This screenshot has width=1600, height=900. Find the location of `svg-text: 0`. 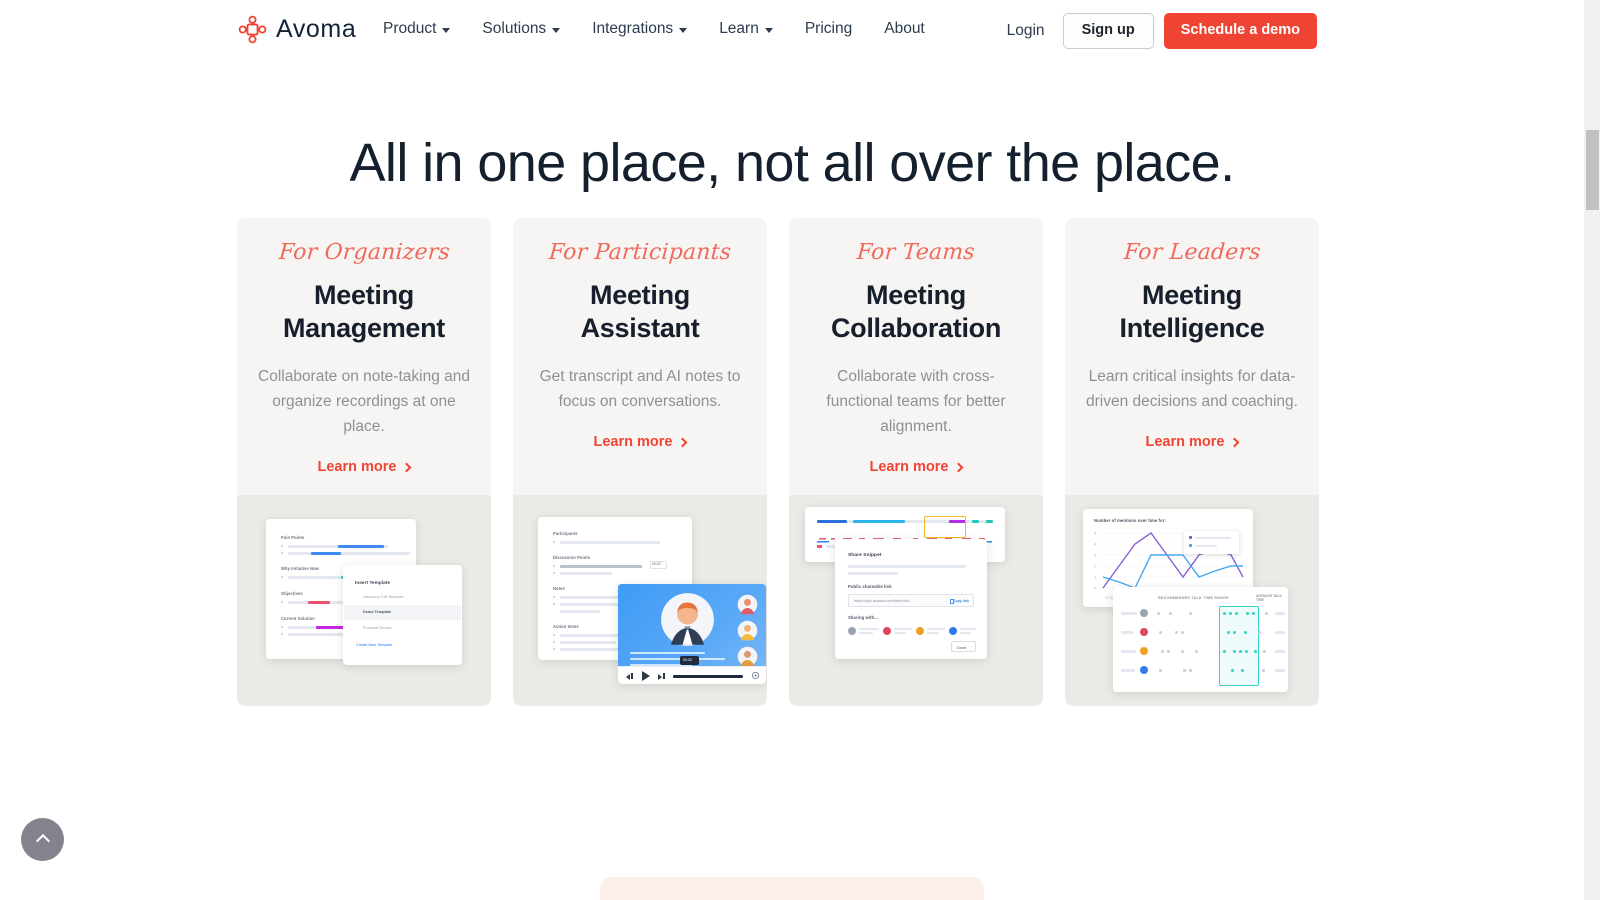

svg-text: 0 is located at coordinates (1095, 588).